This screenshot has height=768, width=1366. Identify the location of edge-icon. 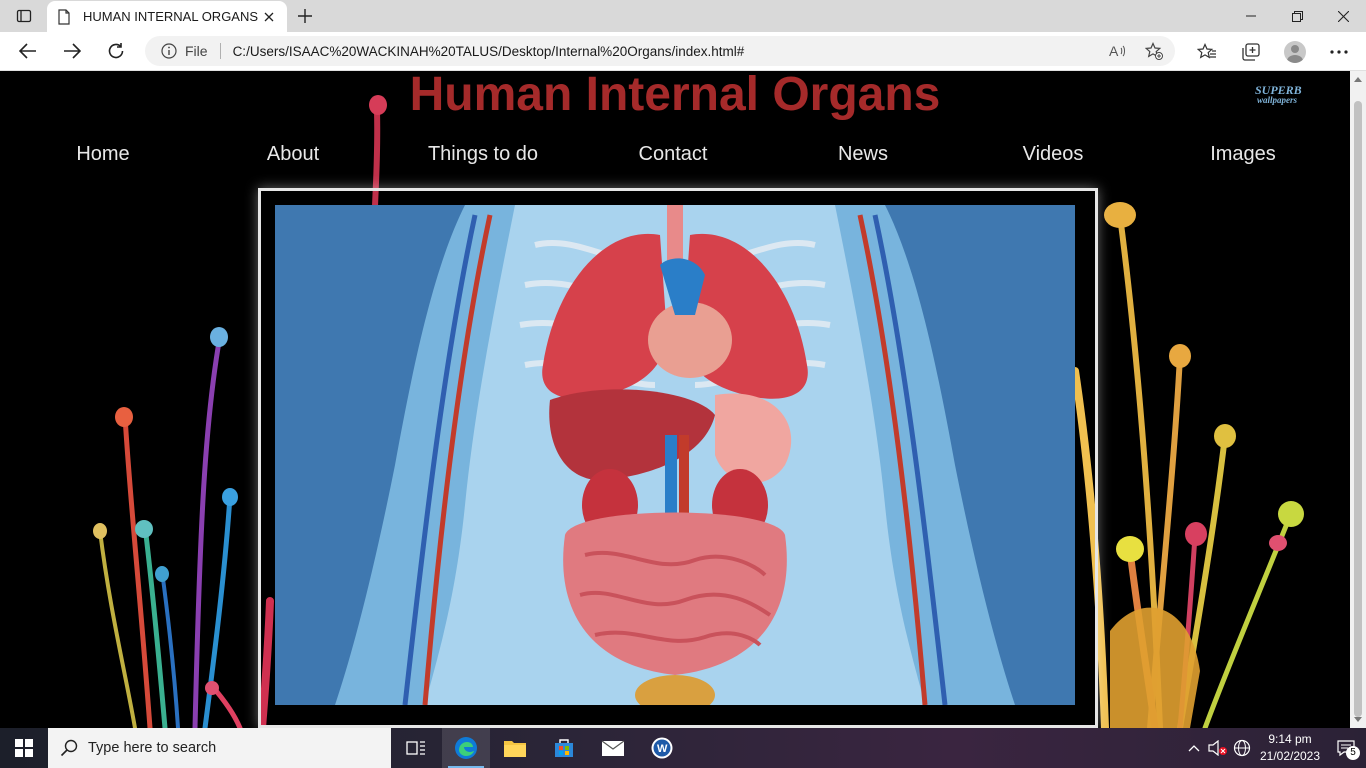
(466, 748).